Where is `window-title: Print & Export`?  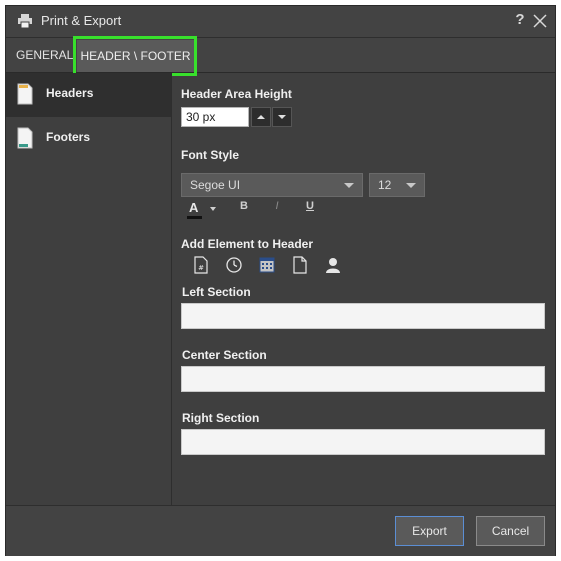
window-title: Print & Export is located at coordinates (81, 20).